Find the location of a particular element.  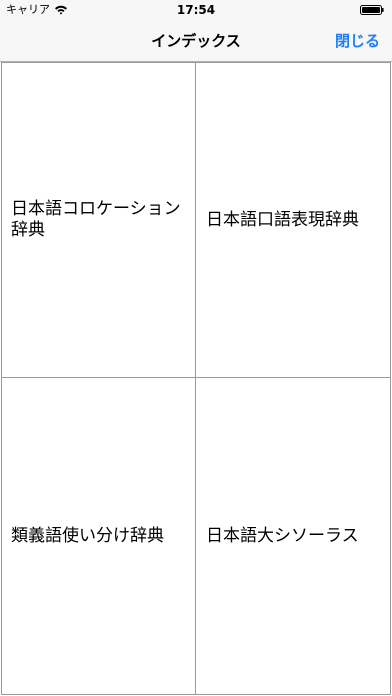

dictionary-cell-label: 日本語コロケーション辞典 is located at coordinates (96, 219).